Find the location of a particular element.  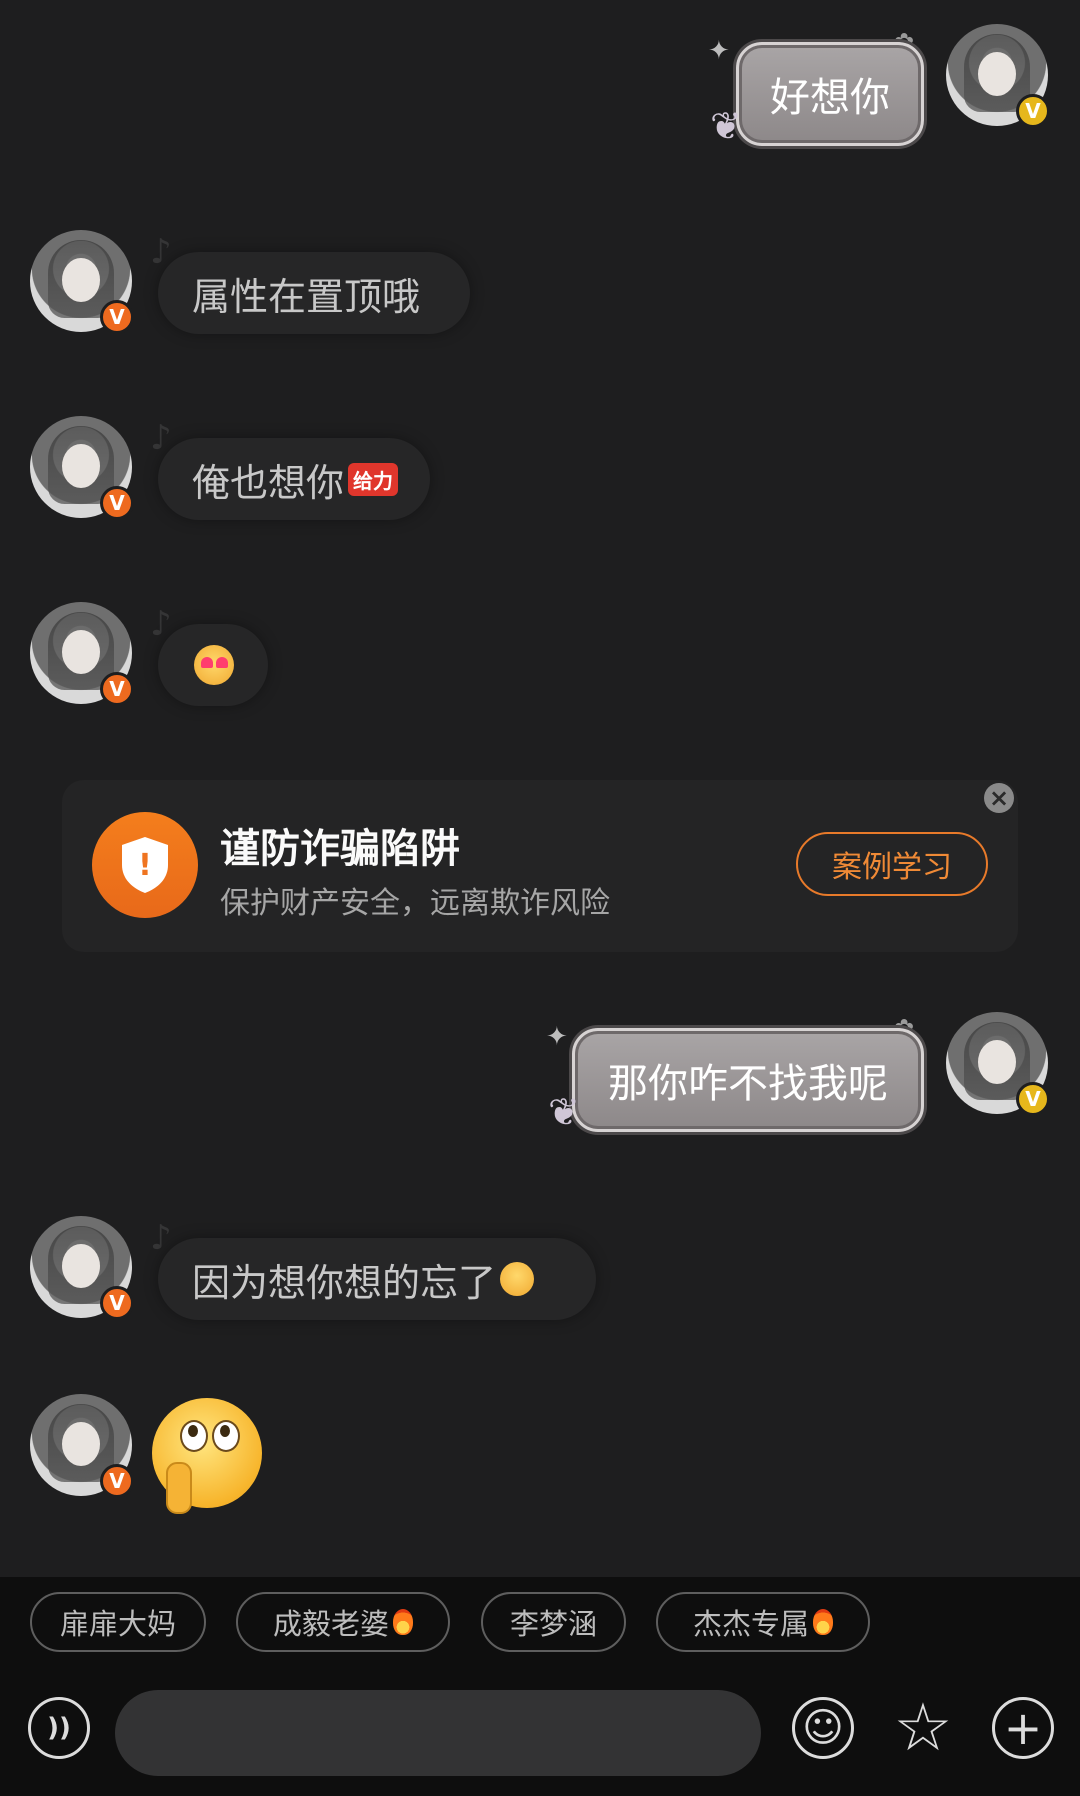

shield-icon: ! is located at coordinates (145, 865).